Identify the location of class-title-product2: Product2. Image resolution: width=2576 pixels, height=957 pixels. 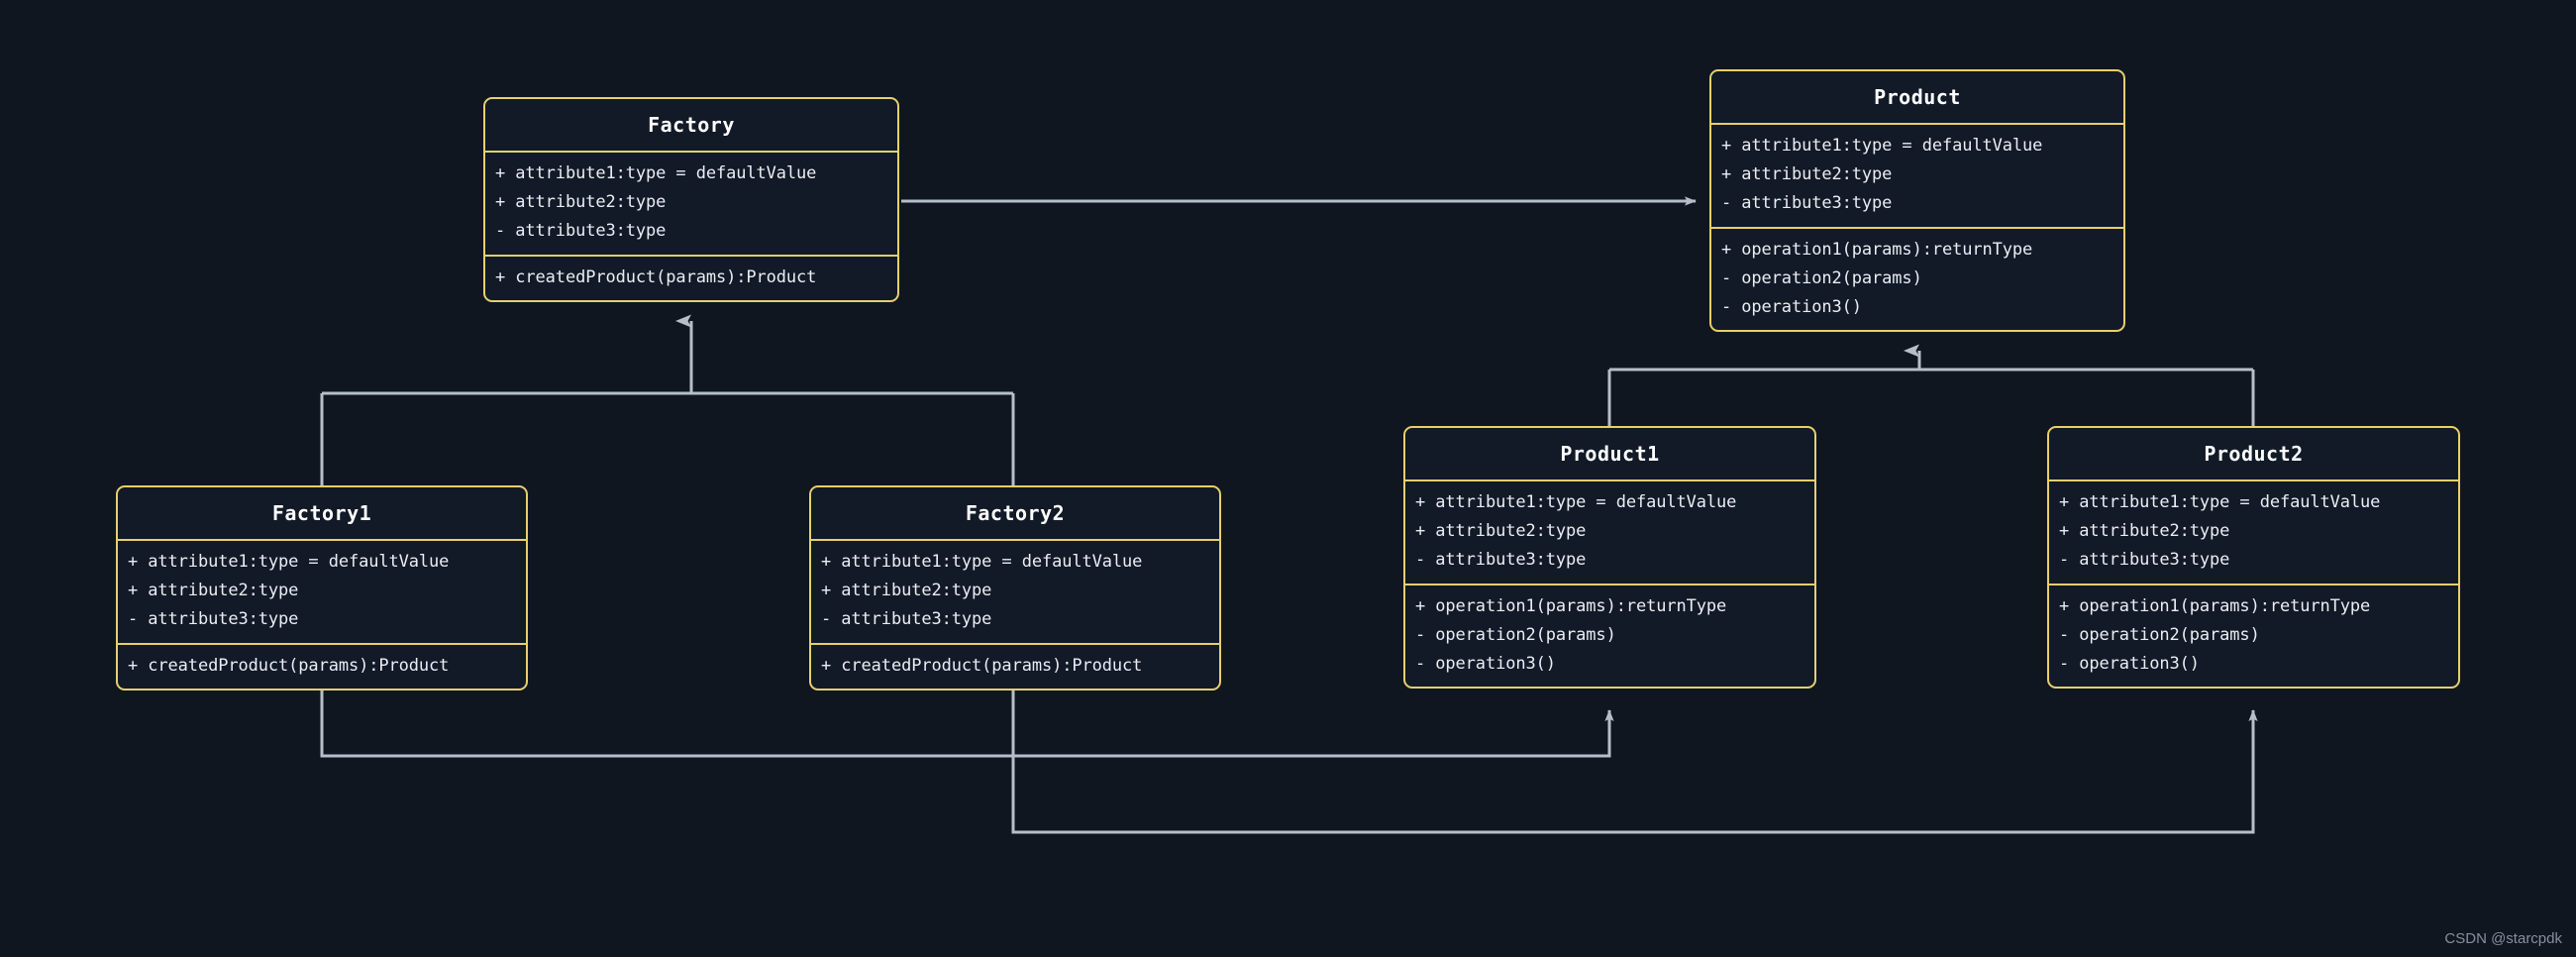
(2254, 454).